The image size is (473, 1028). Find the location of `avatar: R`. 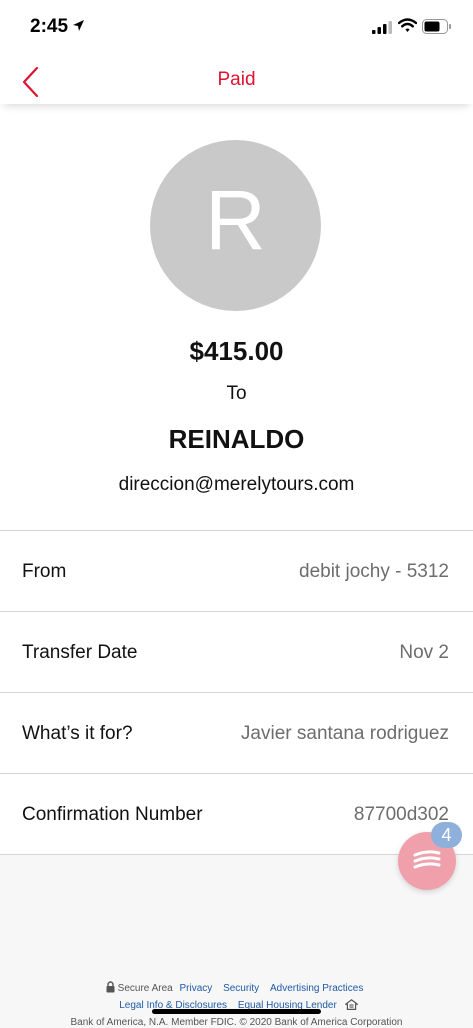

avatar: R is located at coordinates (235, 225).